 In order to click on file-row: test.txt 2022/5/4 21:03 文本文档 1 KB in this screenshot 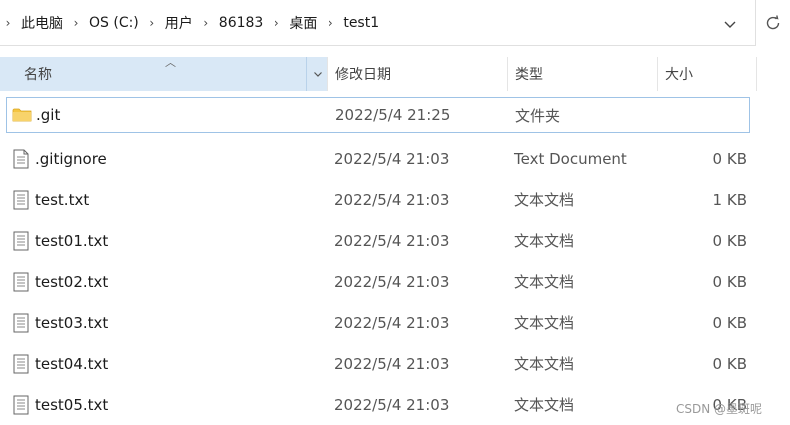, I will do `click(376, 199)`.